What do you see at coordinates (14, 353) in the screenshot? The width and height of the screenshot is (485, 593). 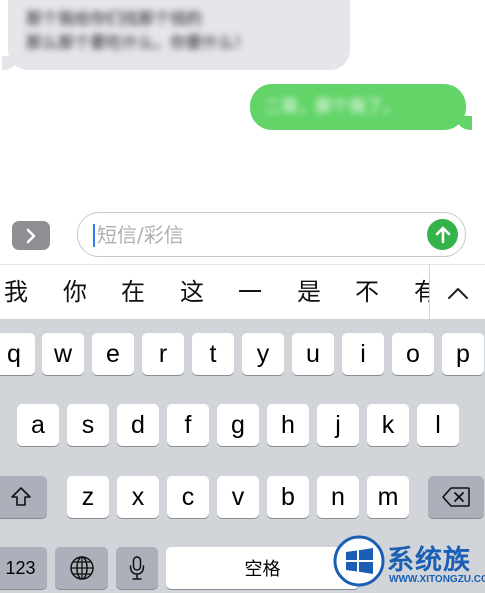 I see `key-label: q` at bounding box center [14, 353].